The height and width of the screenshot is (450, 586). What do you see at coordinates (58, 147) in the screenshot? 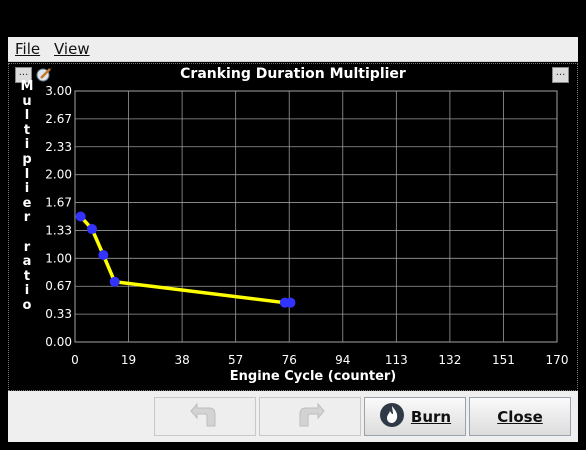
I see `y-tick-label: 2.33` at bounding box center [58, 147].